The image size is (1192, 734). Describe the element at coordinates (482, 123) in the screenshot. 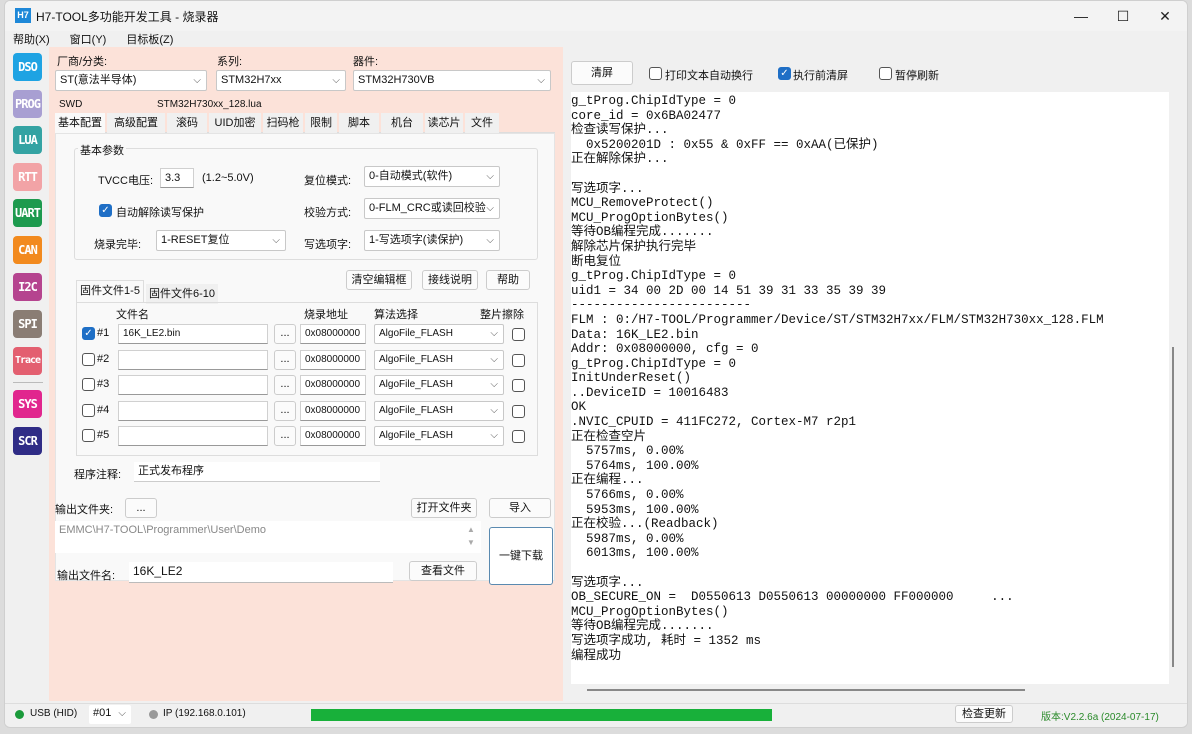

I see `tab-file: 文件` at that location.